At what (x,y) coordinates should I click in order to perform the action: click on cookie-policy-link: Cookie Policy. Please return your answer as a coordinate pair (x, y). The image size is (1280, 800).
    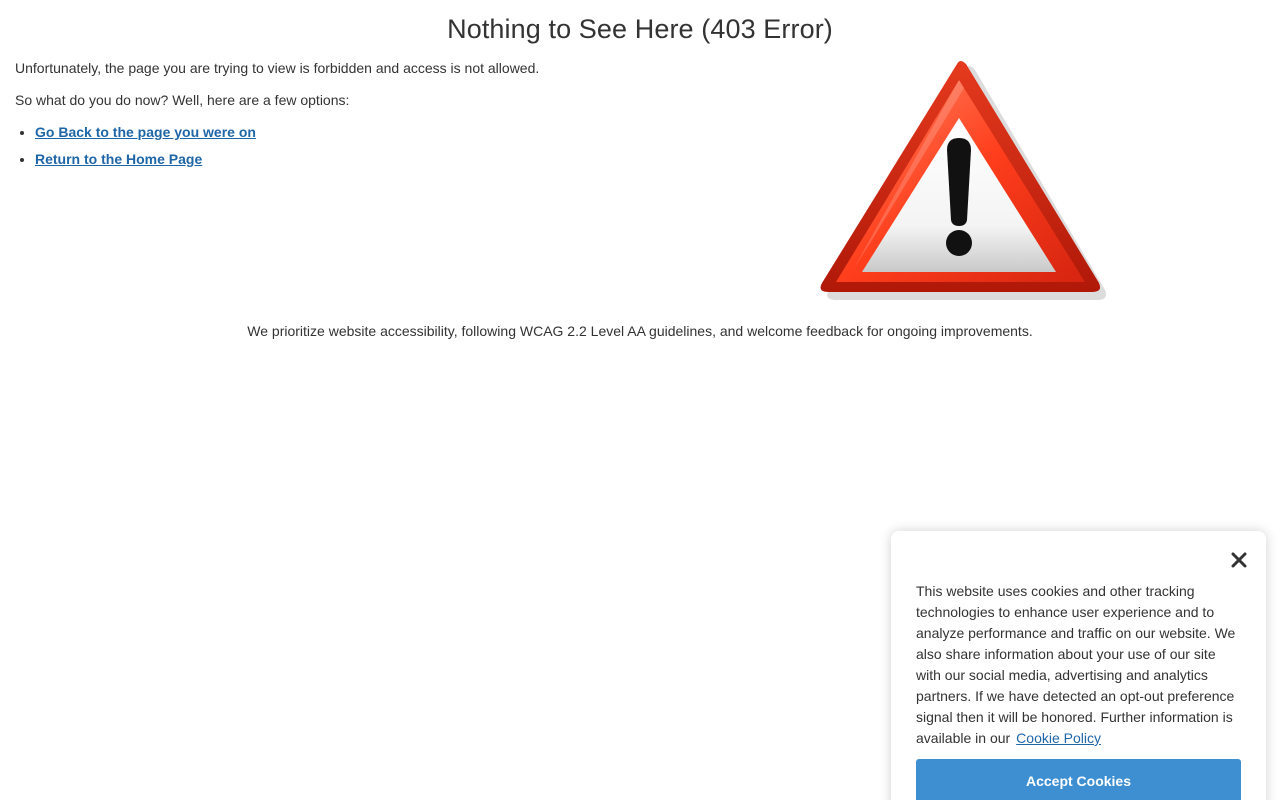
    Looking at the image, I should click on (1058, 738).